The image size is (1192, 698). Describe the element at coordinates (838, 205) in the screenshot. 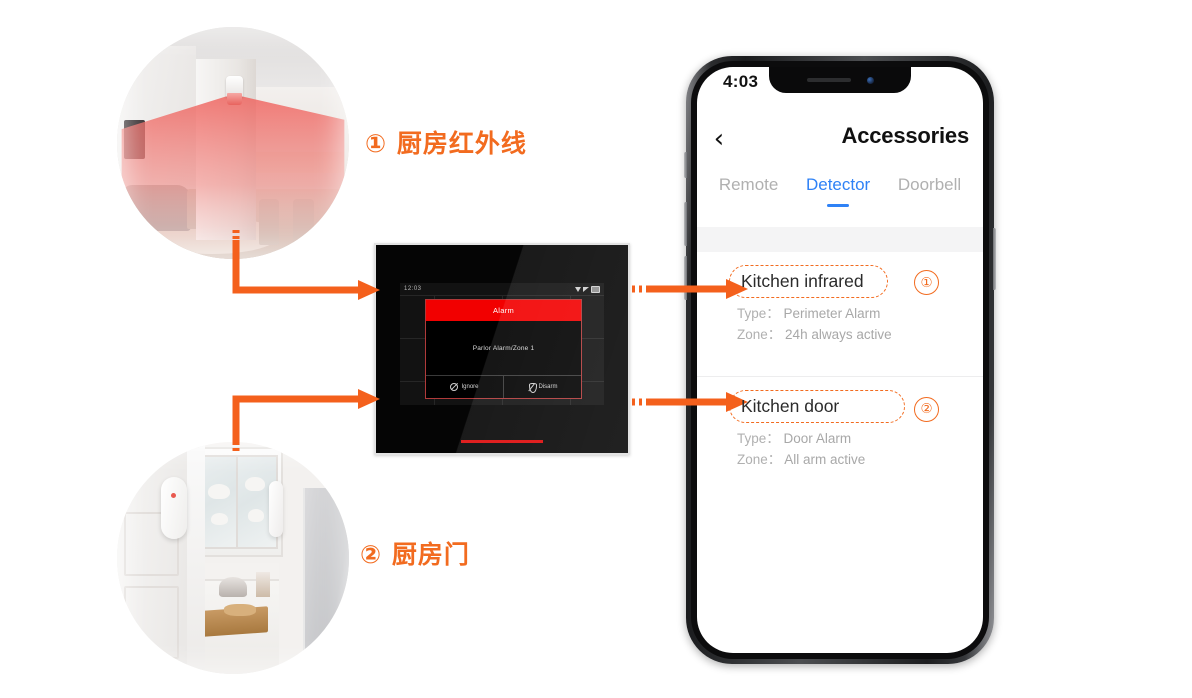

I see `tab-active-indicator` at that location.